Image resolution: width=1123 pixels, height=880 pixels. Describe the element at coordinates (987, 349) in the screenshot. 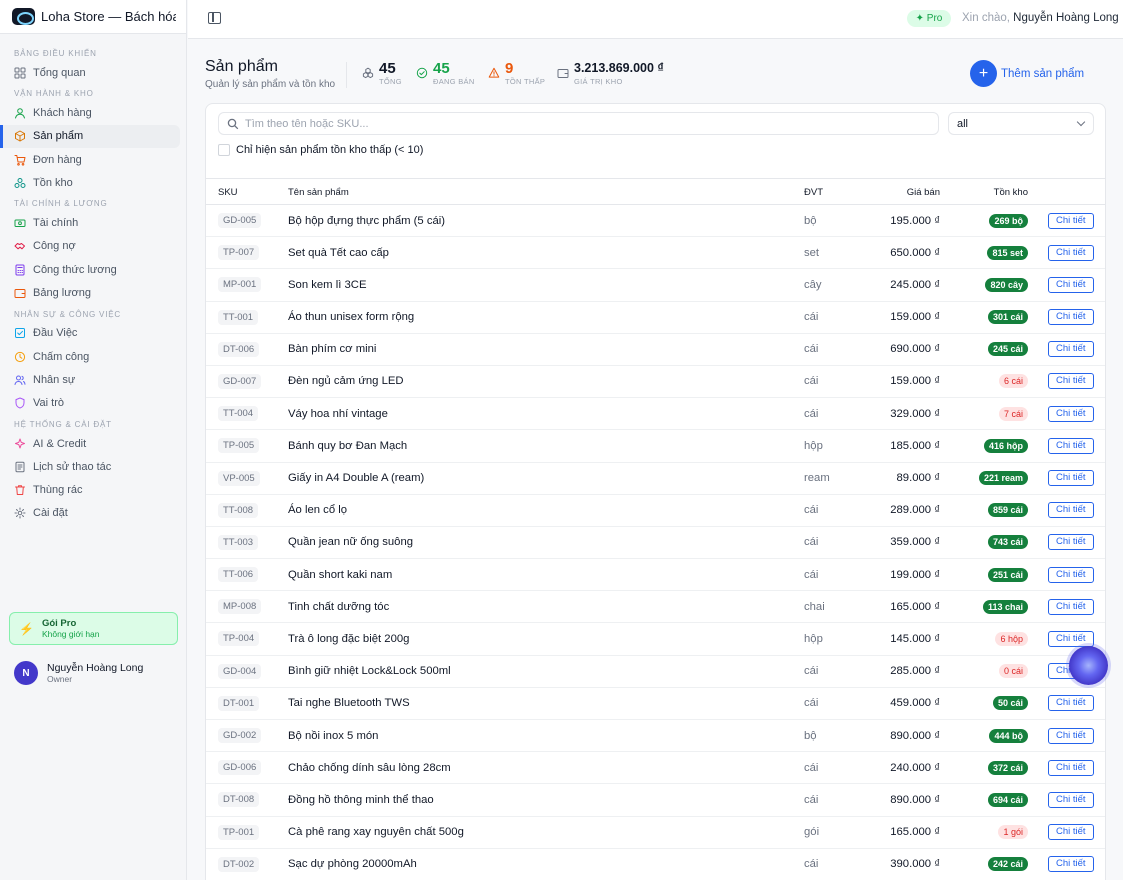

I see `stock-cell: 245 cái` at that location.